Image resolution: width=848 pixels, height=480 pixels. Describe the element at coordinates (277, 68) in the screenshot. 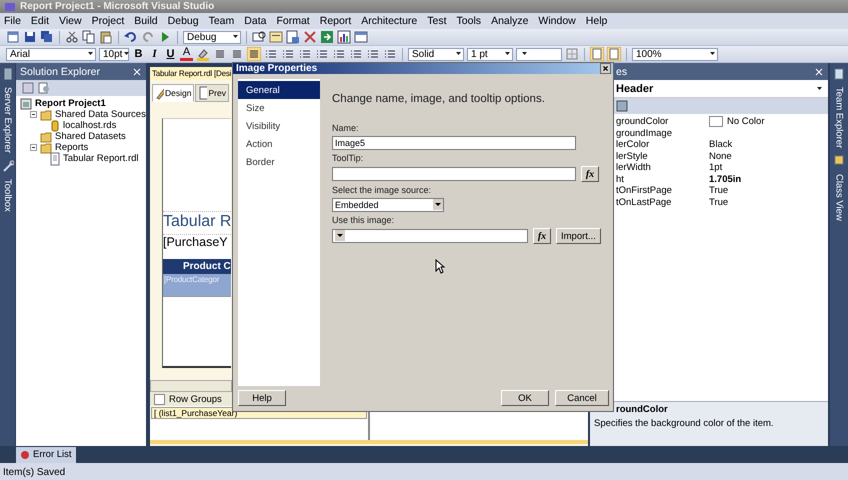

I see `dialog-title: Image Properties` at that location.